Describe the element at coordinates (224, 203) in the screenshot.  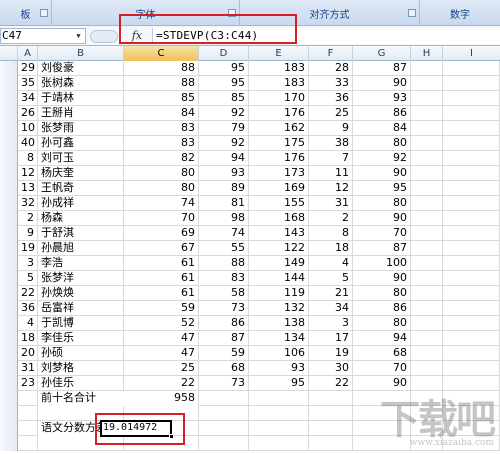
I see `cell-d: 81` at that location.